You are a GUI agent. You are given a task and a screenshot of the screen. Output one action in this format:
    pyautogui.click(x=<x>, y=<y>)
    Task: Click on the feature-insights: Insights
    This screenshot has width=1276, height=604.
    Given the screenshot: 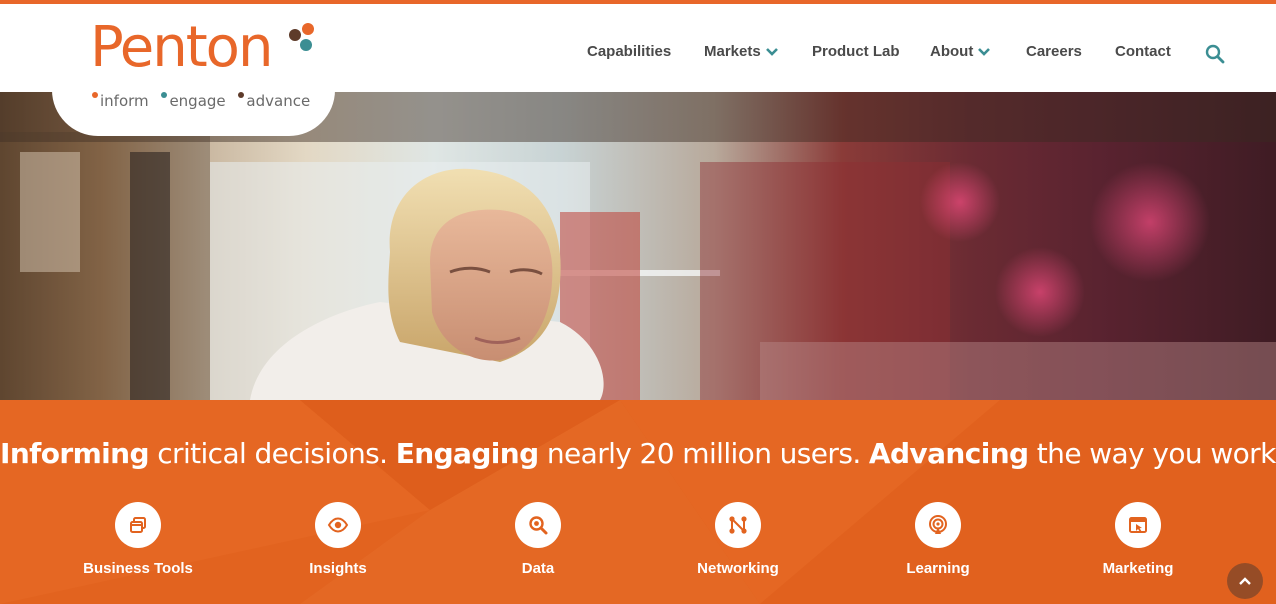 What is the action you would take?
    pyautogui.click(x=338, y=539)
    